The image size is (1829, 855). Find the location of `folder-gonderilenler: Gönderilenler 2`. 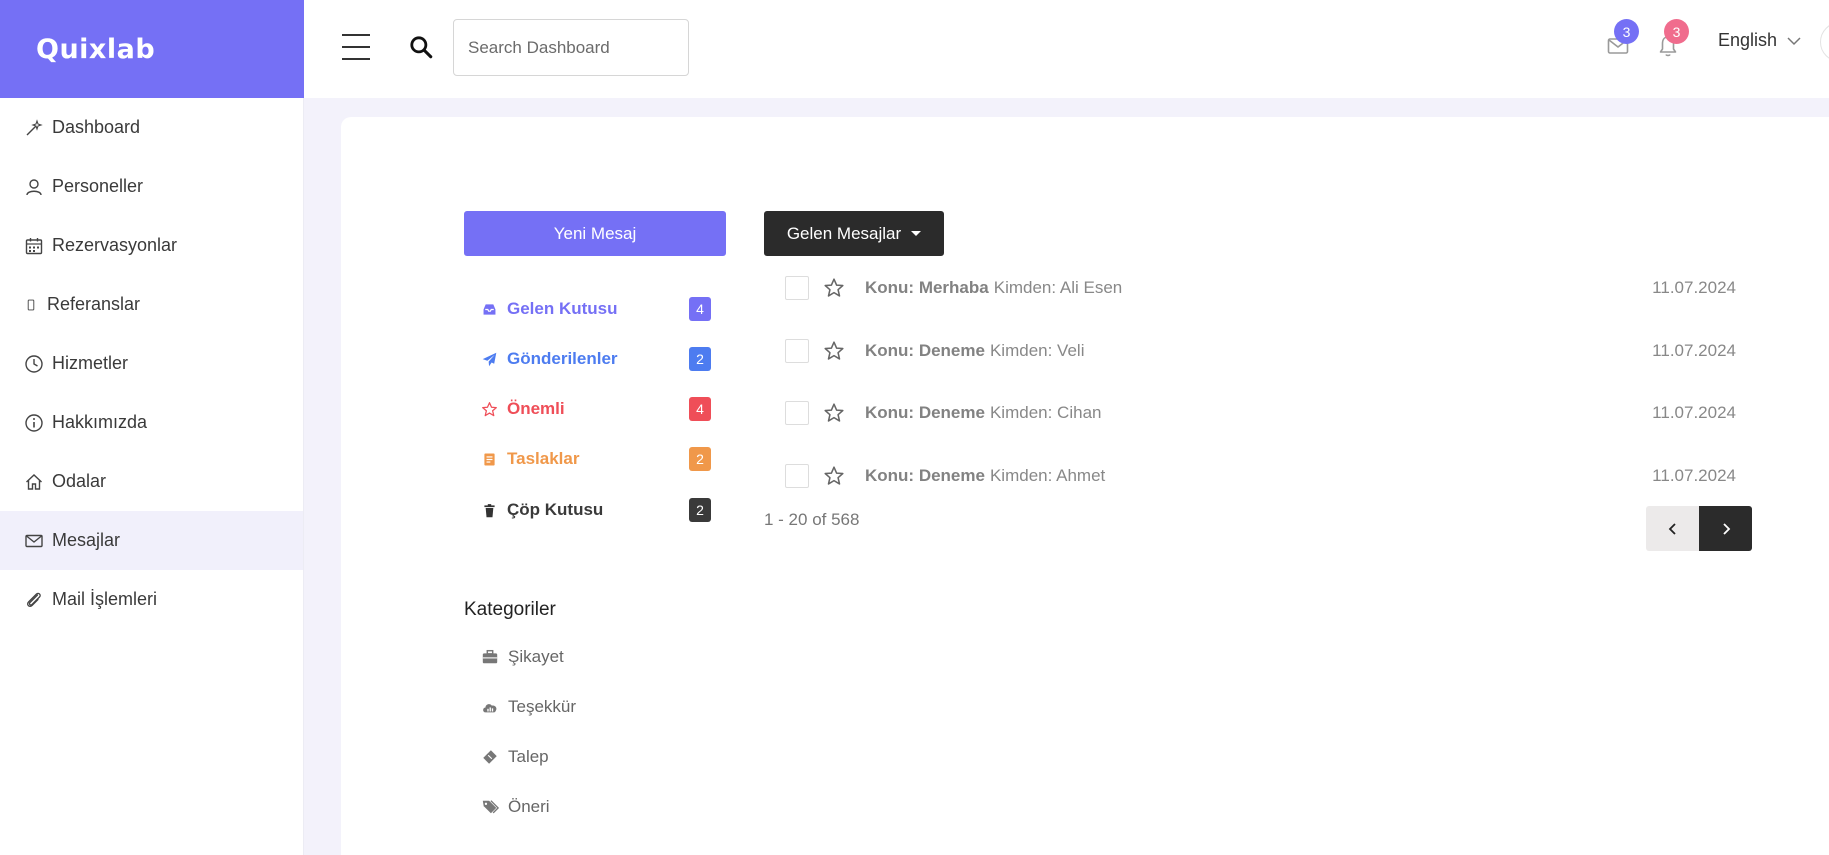

folder-gonderilenler: Gönderilenler 2 is located at coordinates (596, 359).